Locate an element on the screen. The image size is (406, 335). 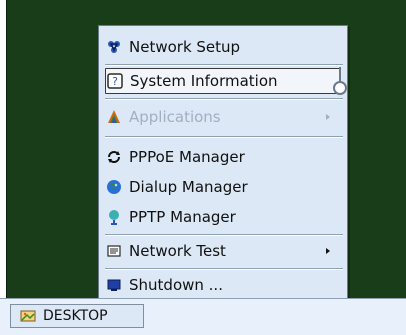
desktop-icon is located at coordinates (28, 316).